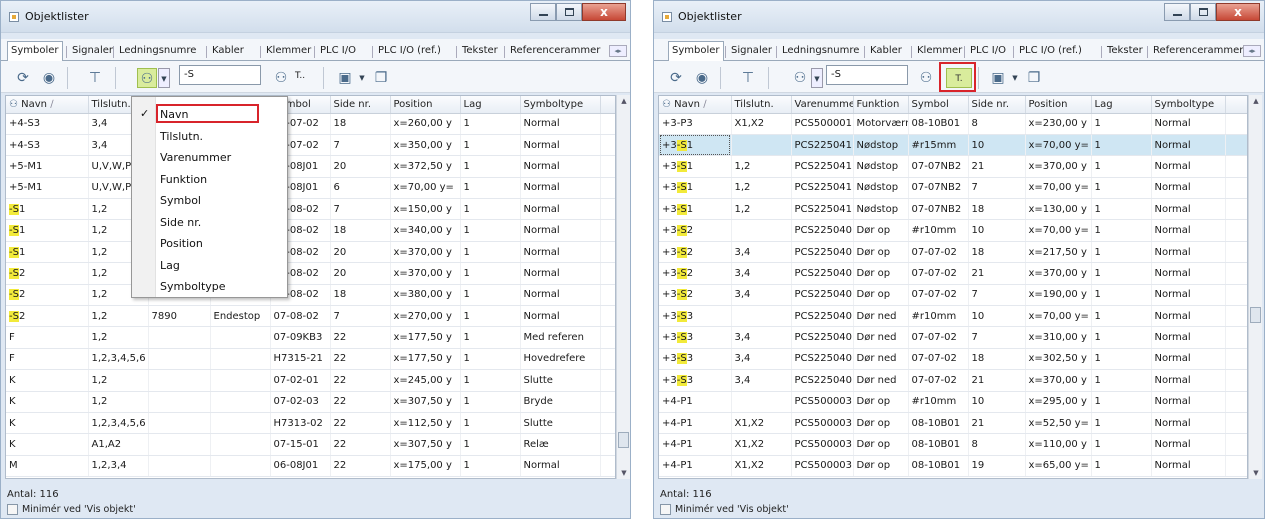  Describe the element at coordinates (310, 145) in the screenshot. I see `table-row: +4-S3 3,4 07-07-02 7 x=350,00 y 1 Normal` at that location.